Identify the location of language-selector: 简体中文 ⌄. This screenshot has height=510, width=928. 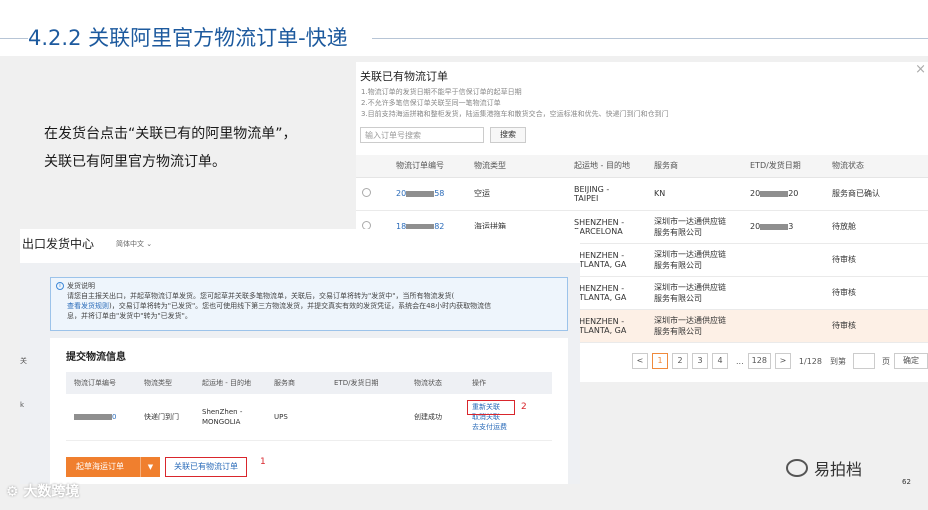
(134, 244).